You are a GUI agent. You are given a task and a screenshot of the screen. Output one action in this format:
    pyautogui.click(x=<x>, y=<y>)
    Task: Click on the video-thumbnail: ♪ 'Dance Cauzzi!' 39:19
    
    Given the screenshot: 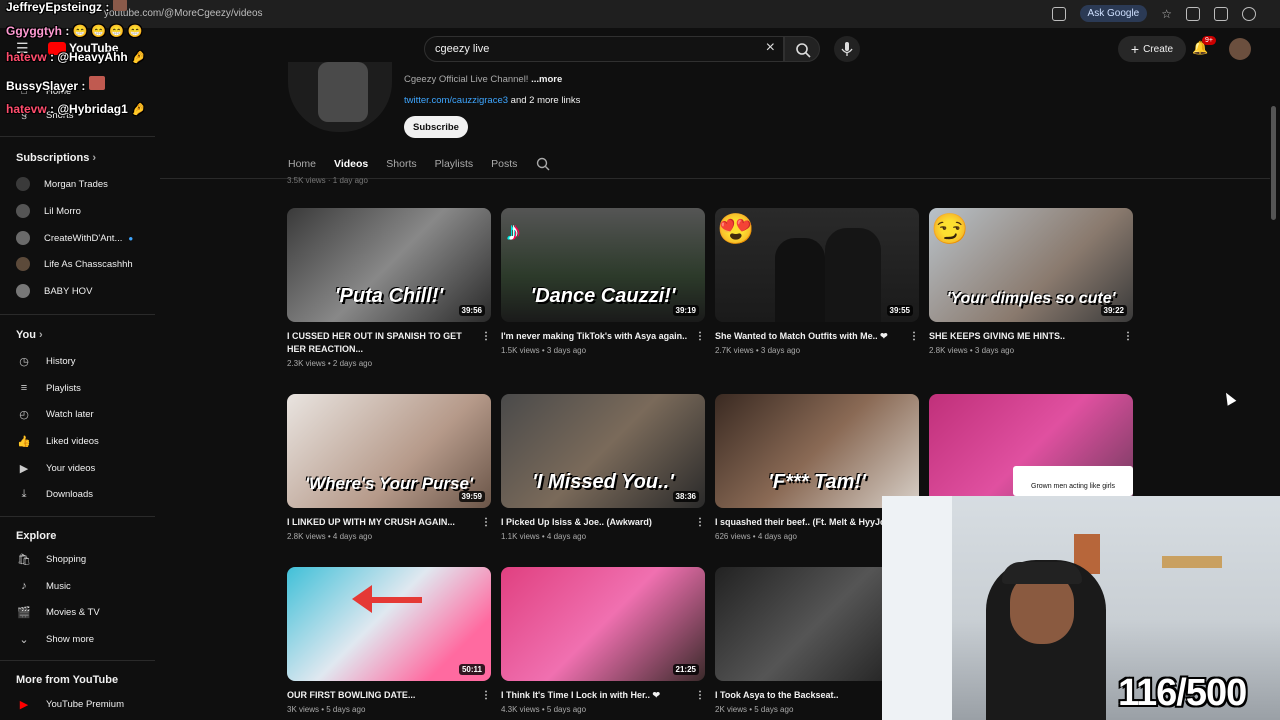 What is the action you would take?
    pyautogui.click(x=603, y=265)
    